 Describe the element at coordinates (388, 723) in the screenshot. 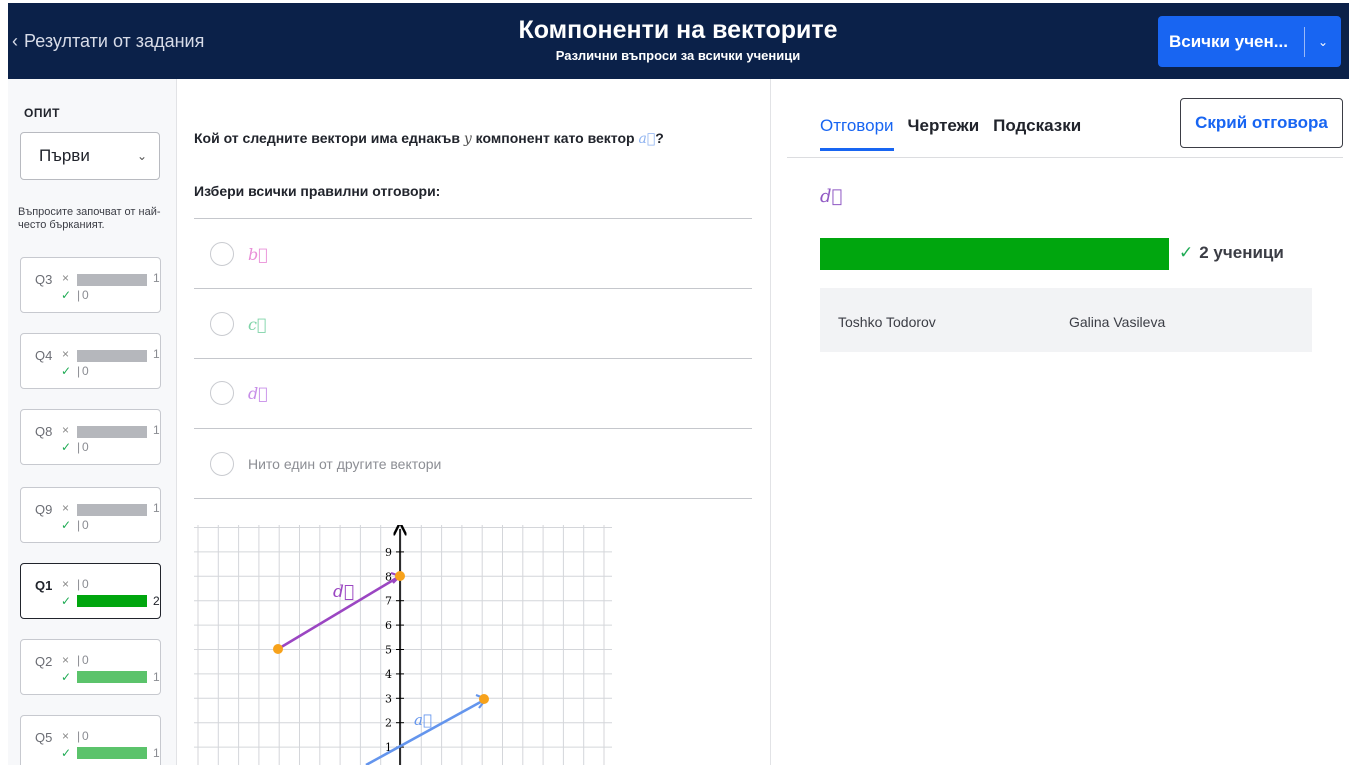

I see `y-tick-label: 2` at that location.